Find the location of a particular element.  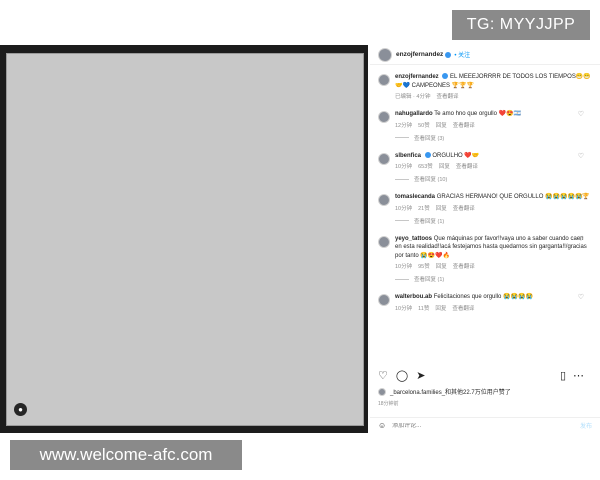

comment-likes: 11赞 is located at coordinates (424, 308).